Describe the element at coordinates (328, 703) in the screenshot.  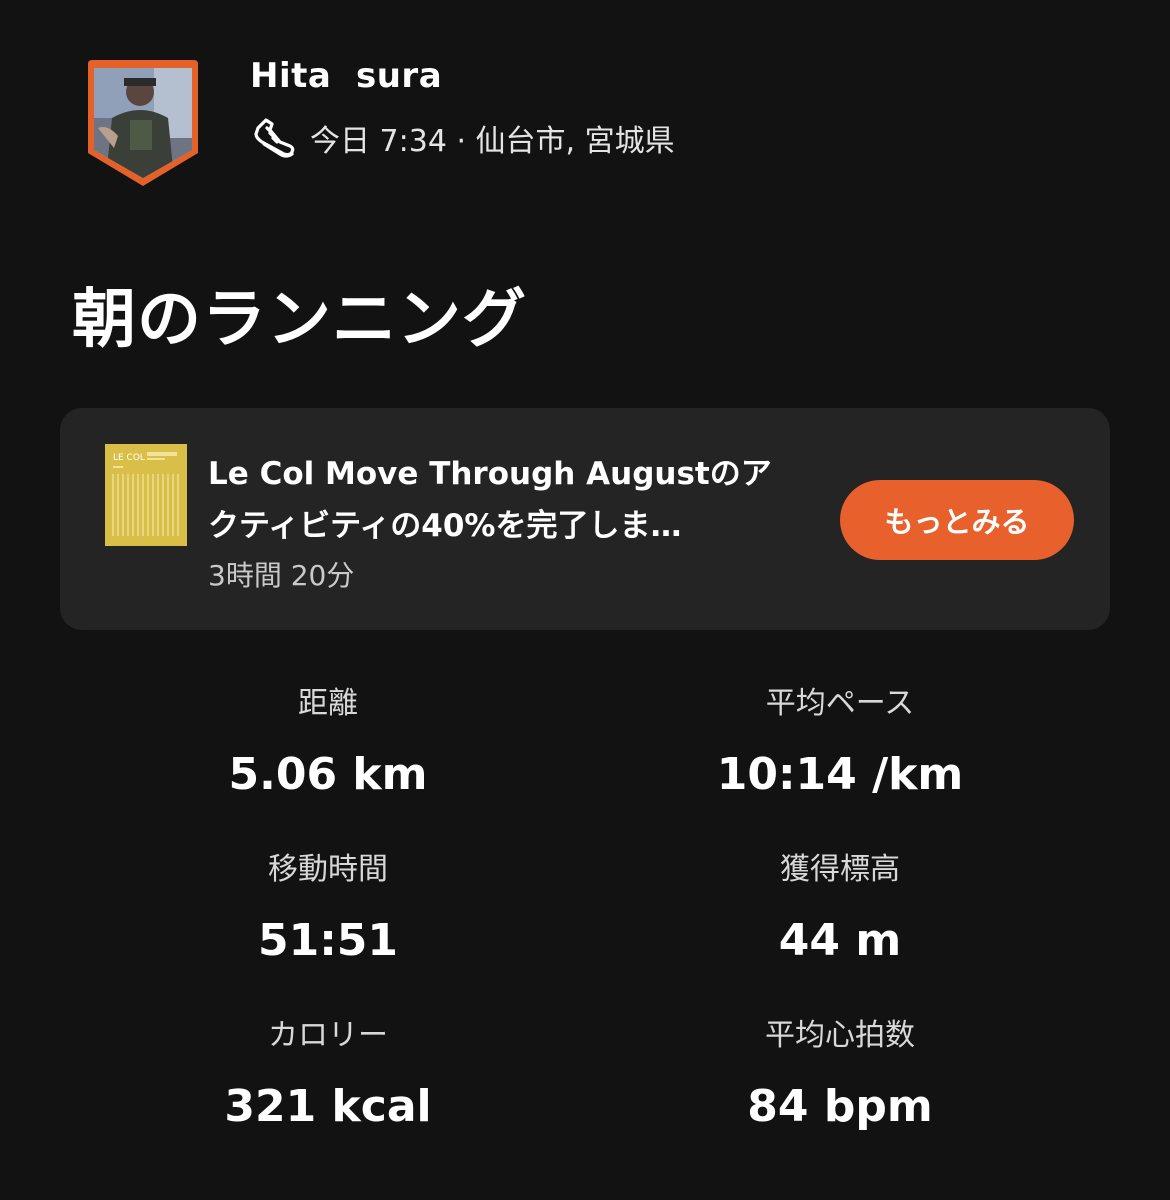
I see `stat-label: 距離` at that location.